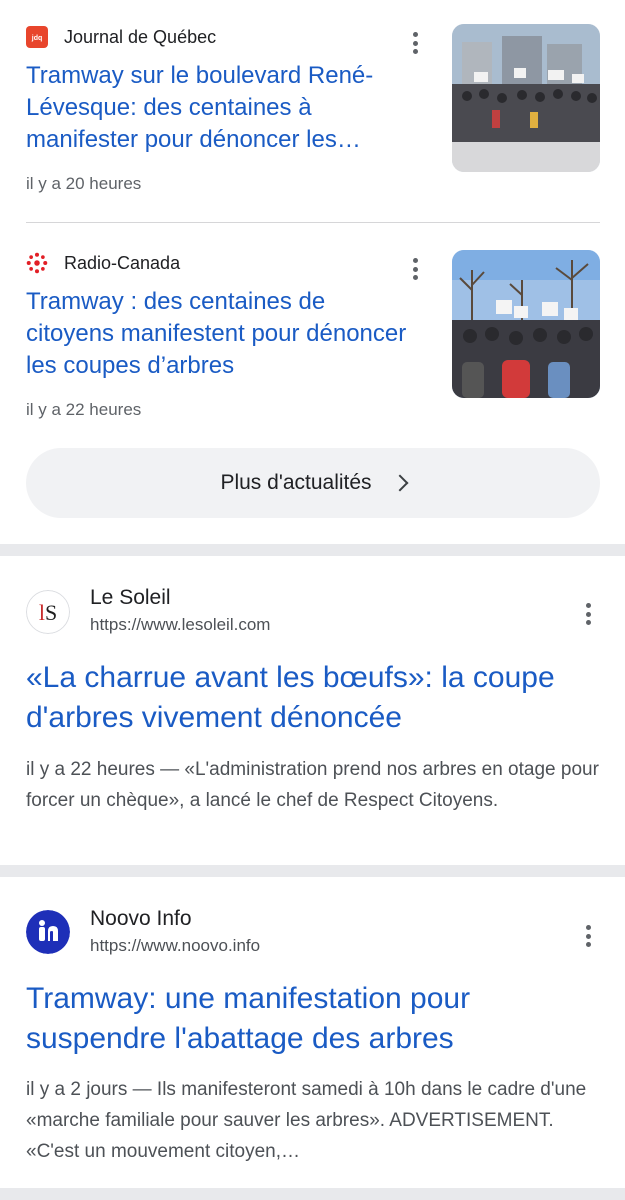 The image size is (625, 1200). Describe the element at coordinates (141, 919) in the screenshot. I see `result-site-name: Noovo Info` at that location.